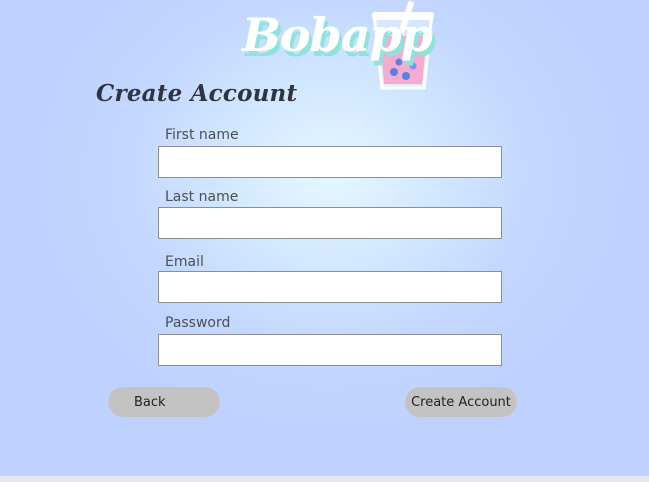  I want to click on back-button: Back, so click(164, 402).